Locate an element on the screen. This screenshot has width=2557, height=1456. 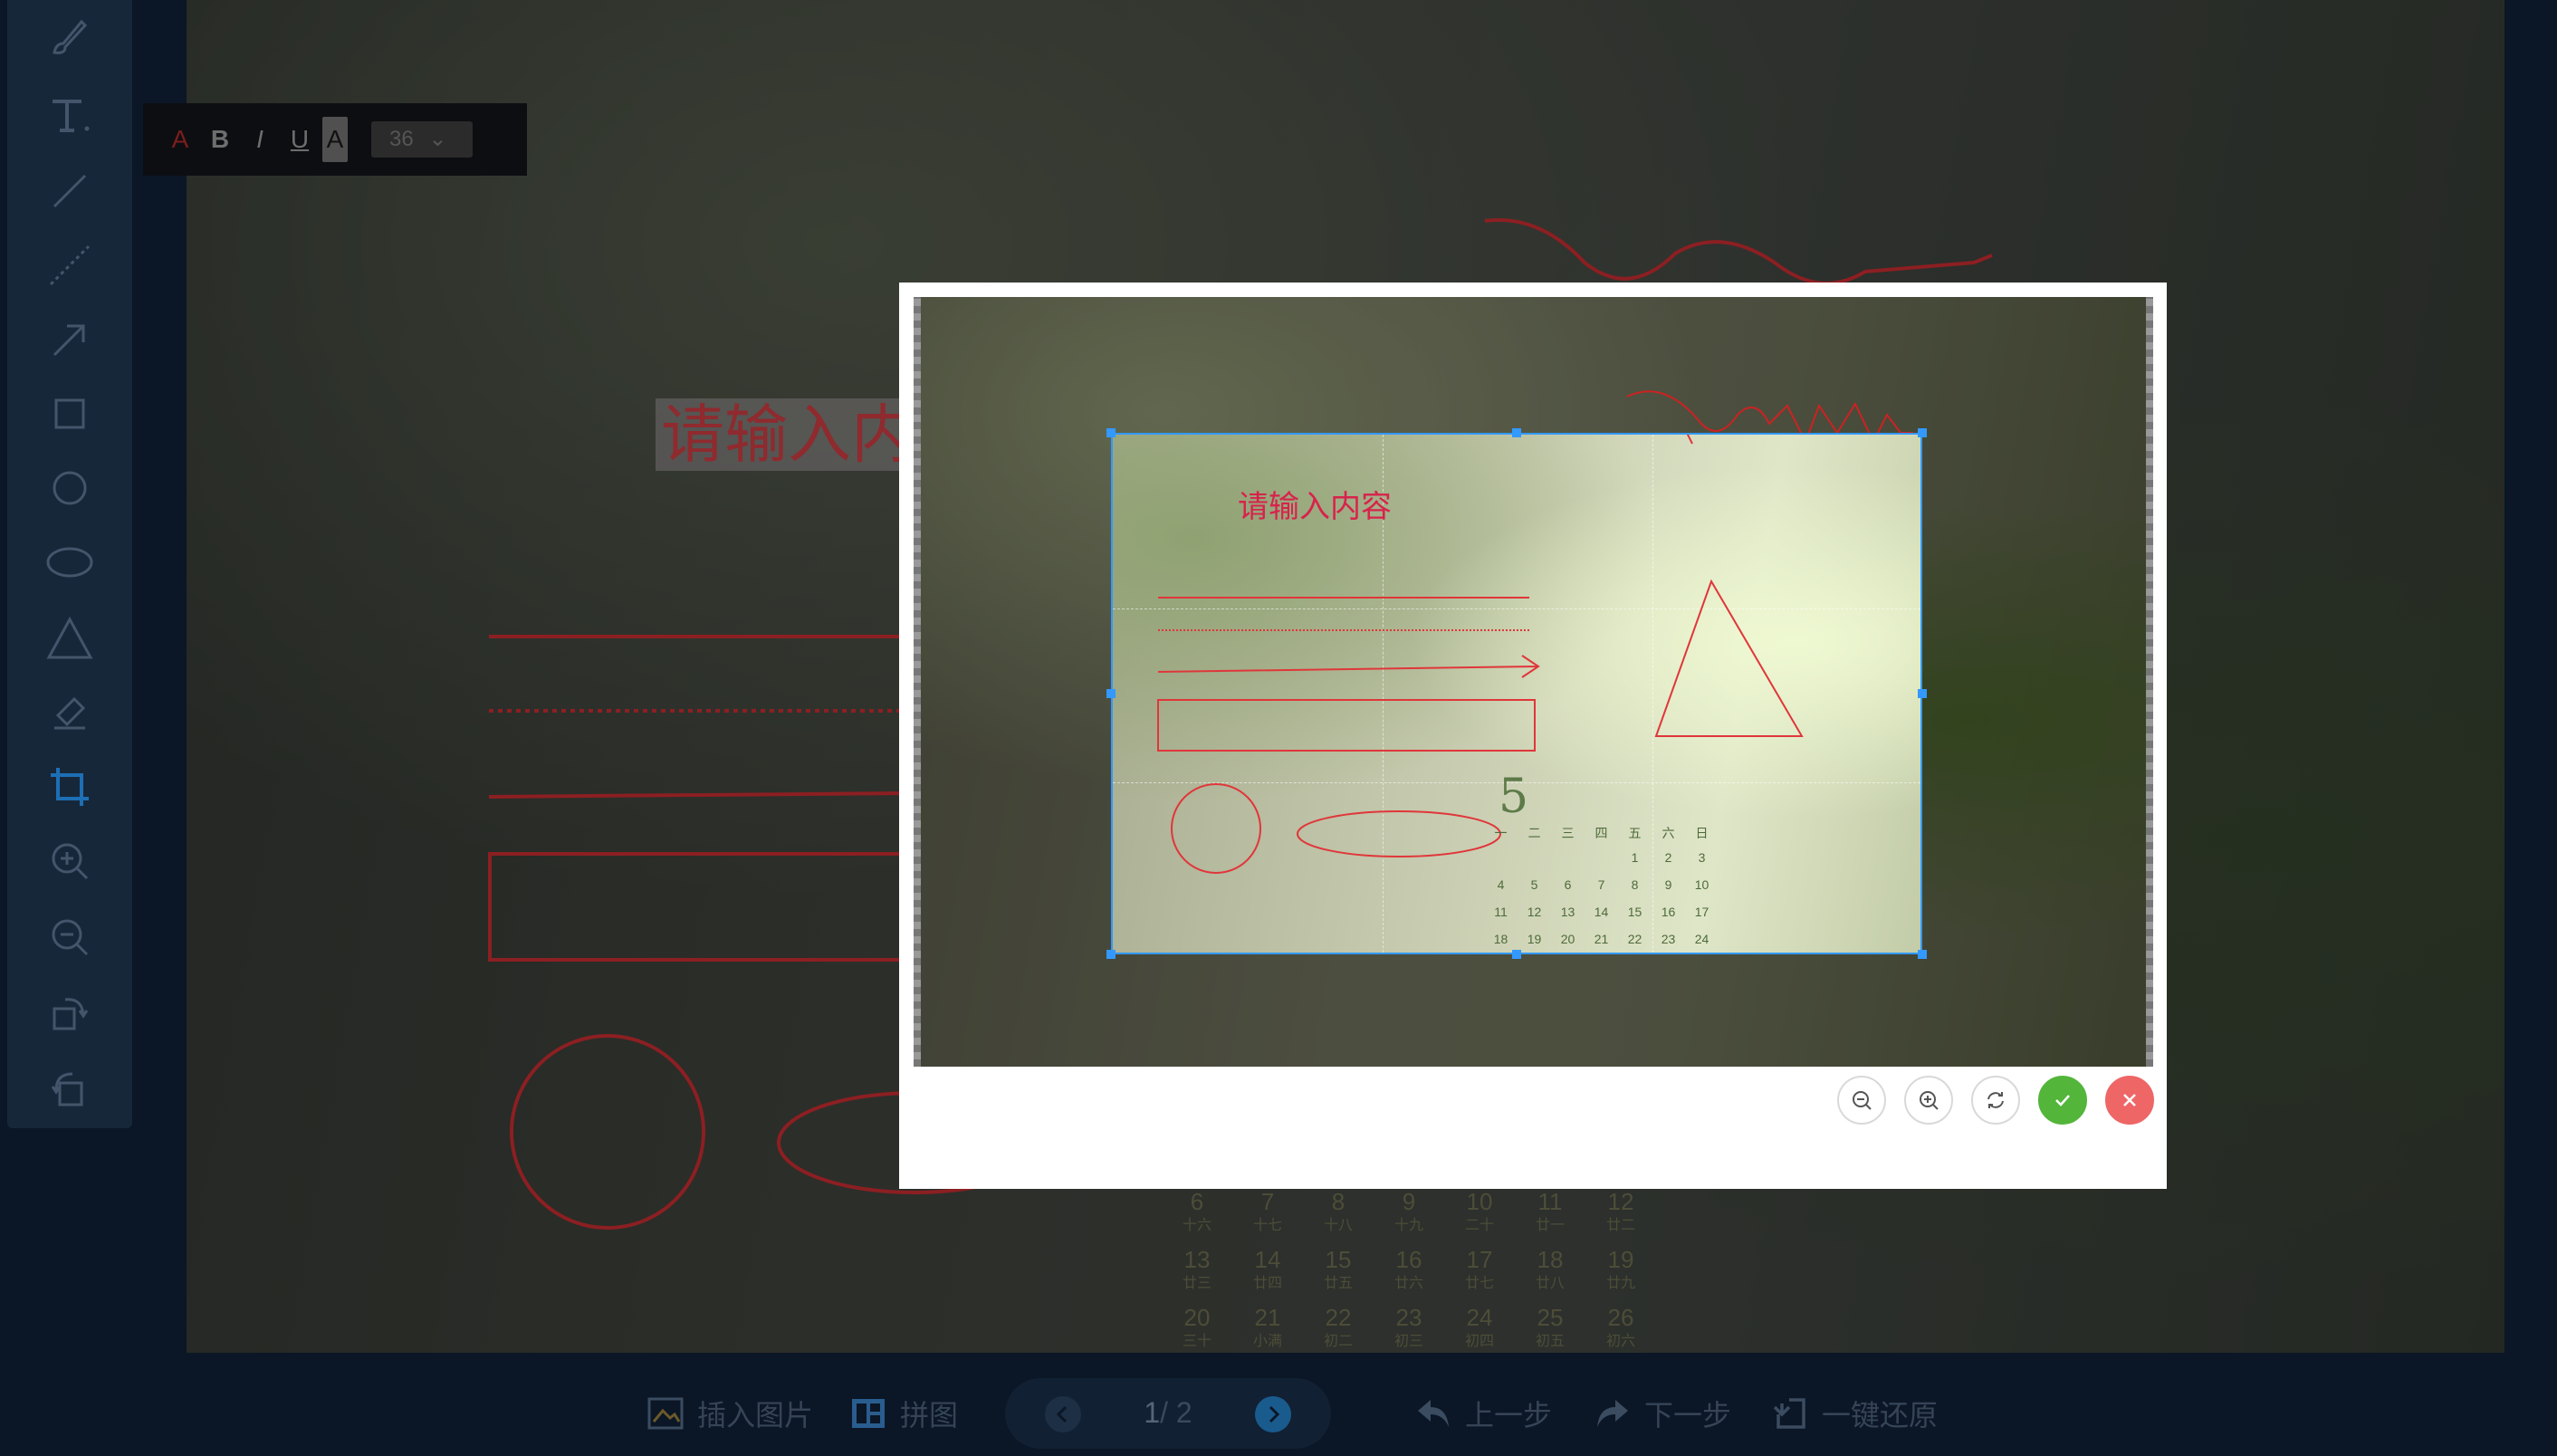
arrow-icon is located at coordinates (69, 340).